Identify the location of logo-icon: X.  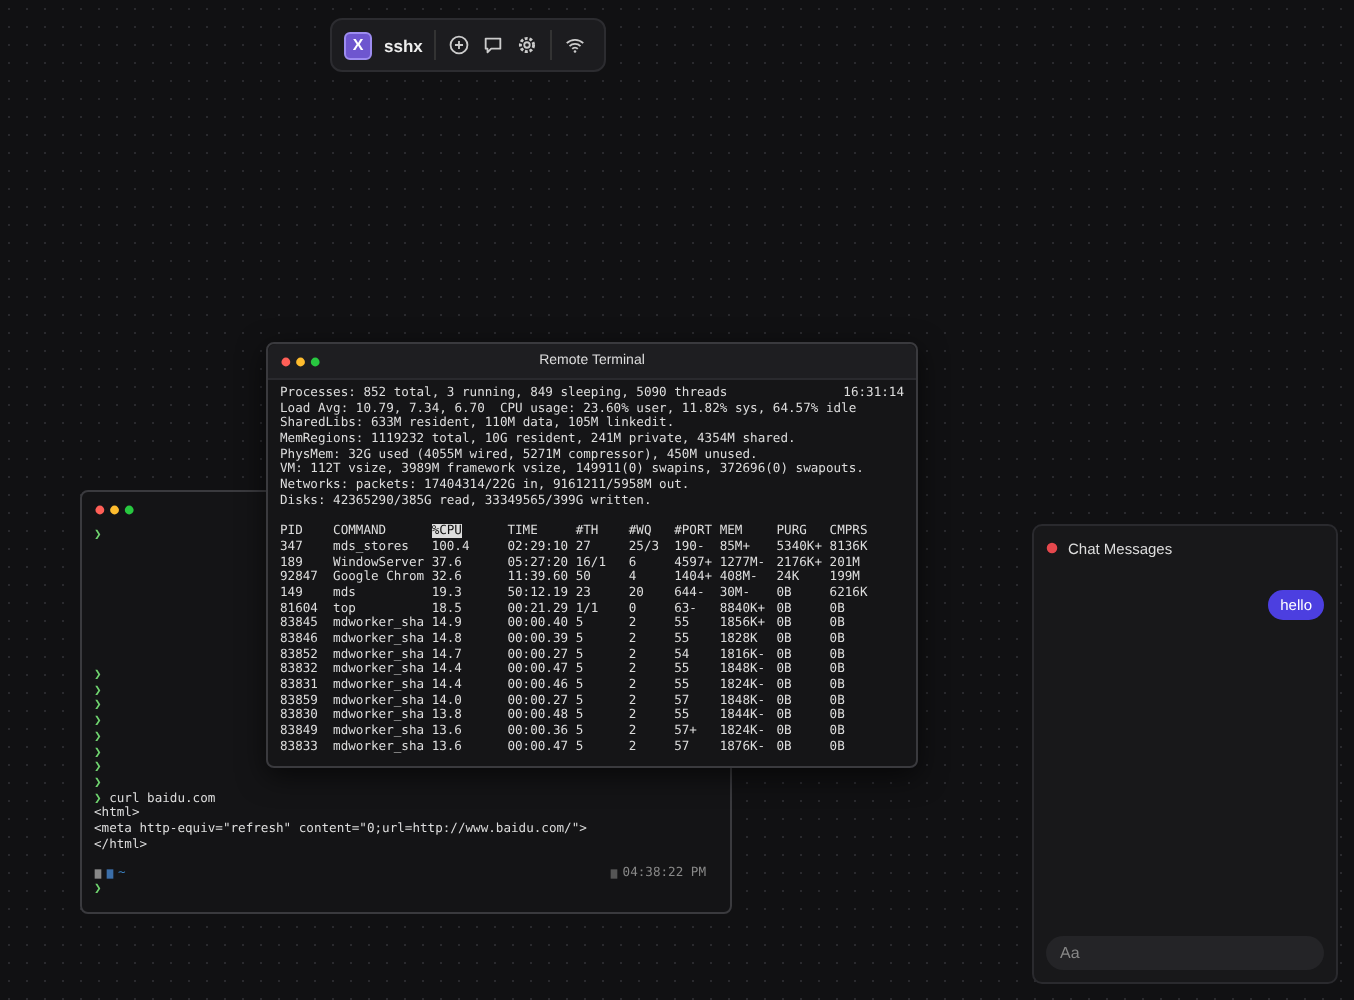
(358, 45).